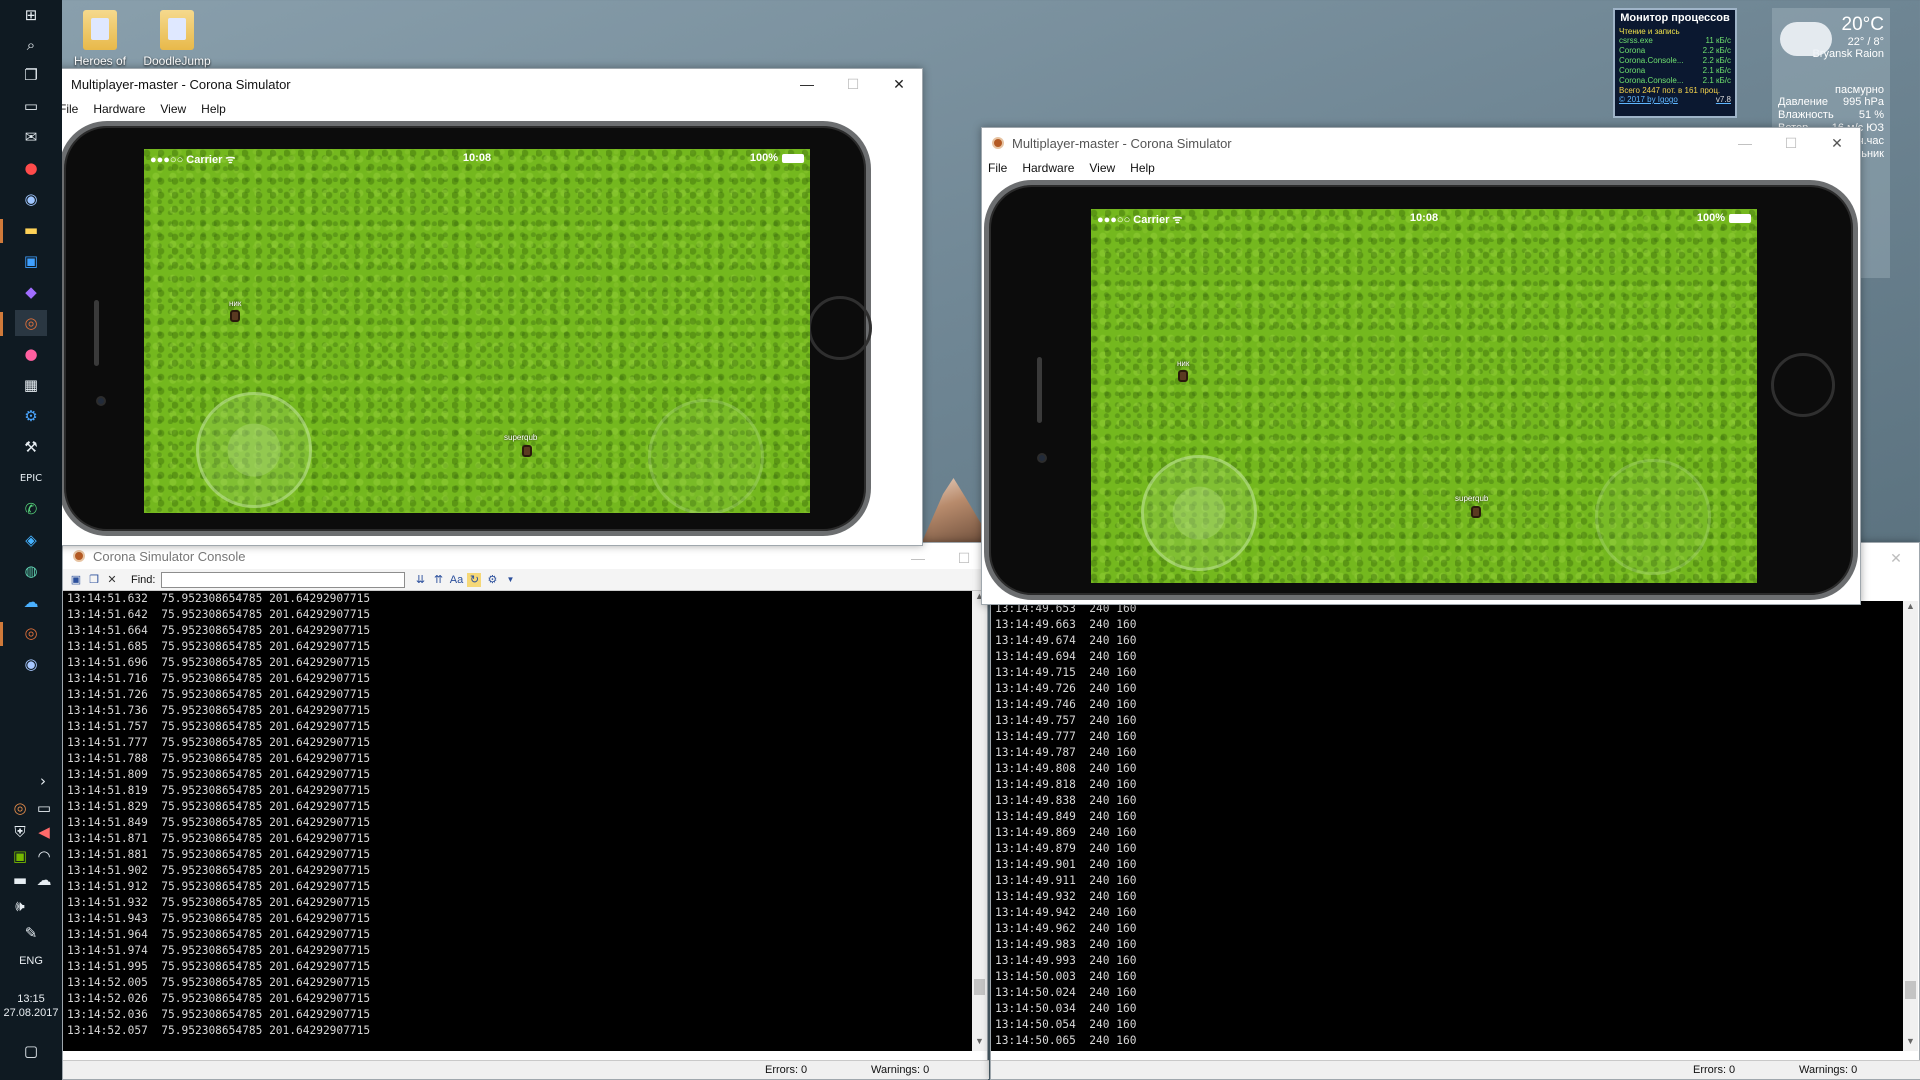 The width and height of the screenshot is (1920, 1080). I want to click on messenger-icon: ●, so click(31, 354).